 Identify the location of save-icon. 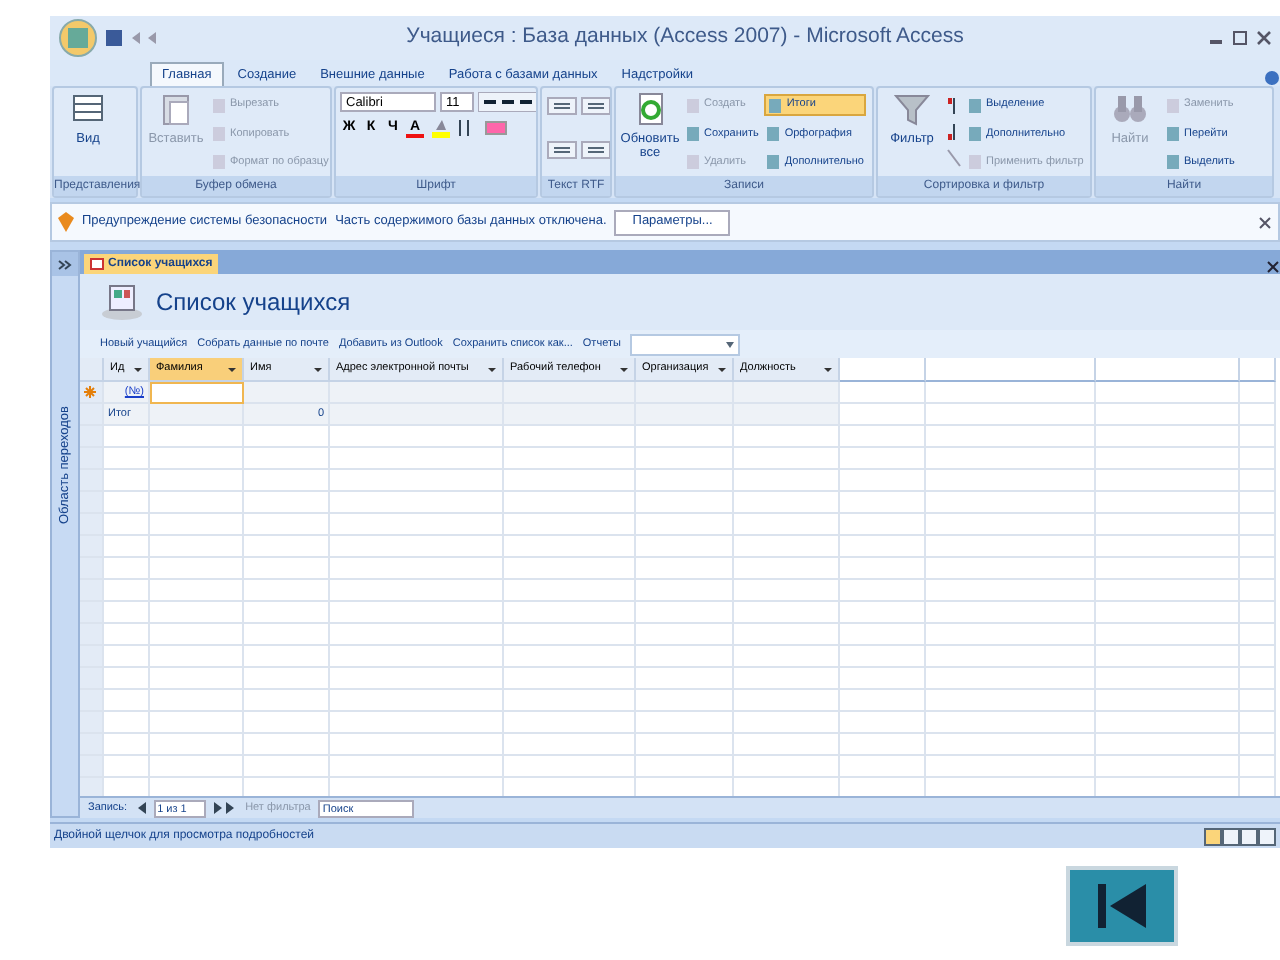
(114, 38).